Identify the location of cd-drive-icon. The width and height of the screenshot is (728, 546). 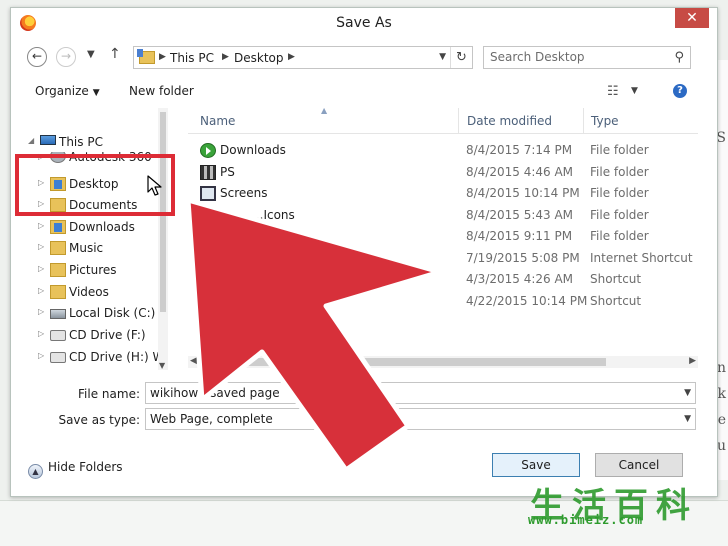
(58, 357).